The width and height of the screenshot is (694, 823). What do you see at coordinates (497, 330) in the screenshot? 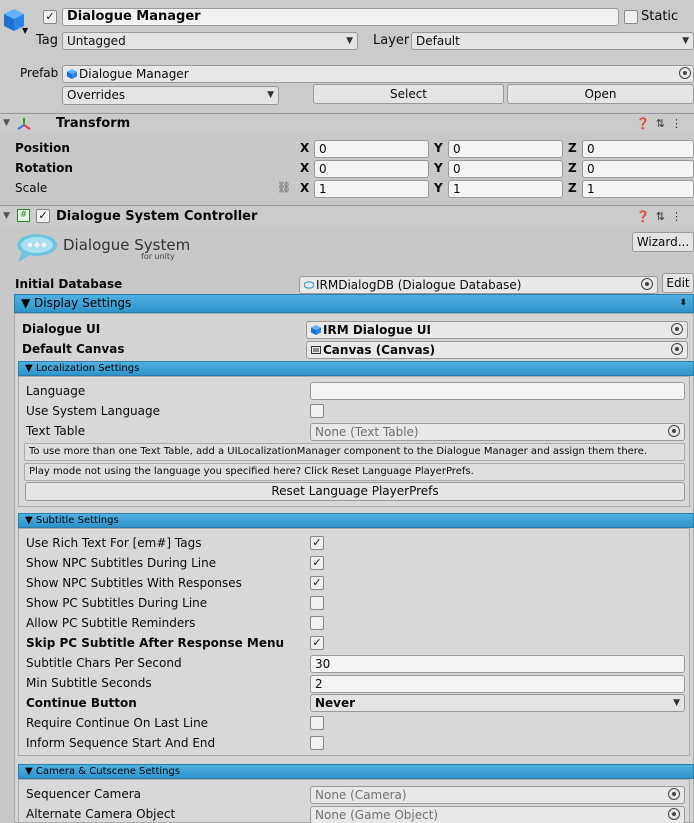
I see `dialogue-ui-field: IRM Dialogue UI` at bounding box center [497, 330].